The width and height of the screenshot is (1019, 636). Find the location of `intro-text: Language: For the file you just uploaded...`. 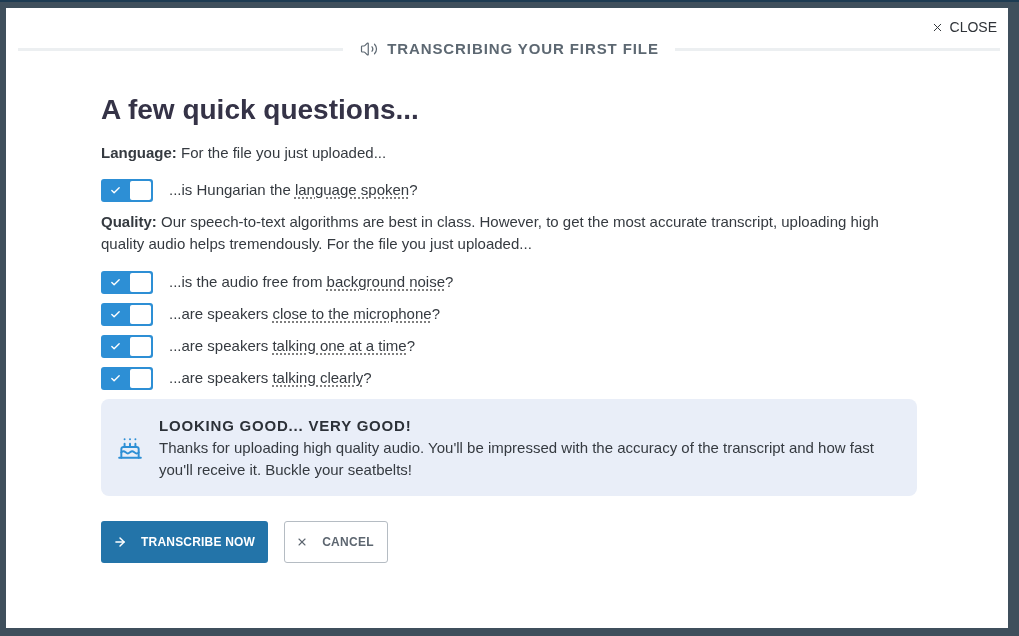

intro-text: Language: For the file you just uploaded... is located at coordinates (244, 153).